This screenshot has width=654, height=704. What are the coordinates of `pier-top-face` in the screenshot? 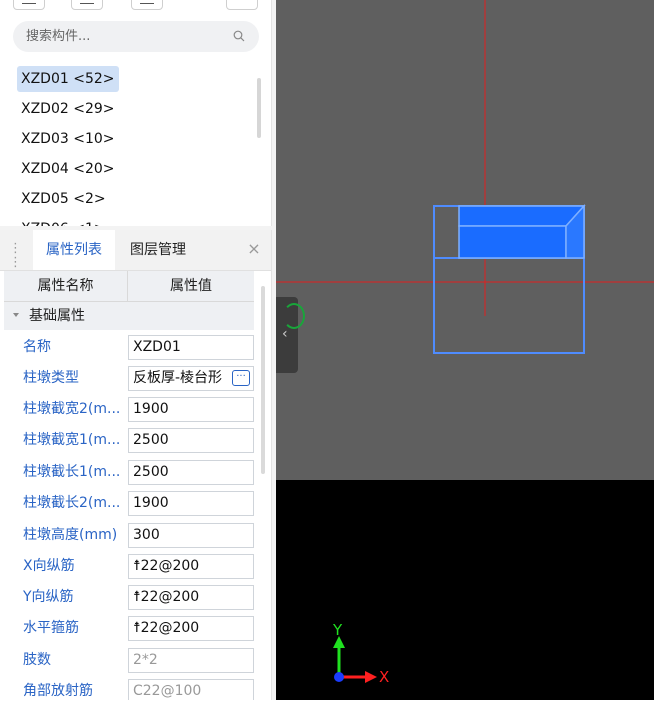 It's located at (522, 216).